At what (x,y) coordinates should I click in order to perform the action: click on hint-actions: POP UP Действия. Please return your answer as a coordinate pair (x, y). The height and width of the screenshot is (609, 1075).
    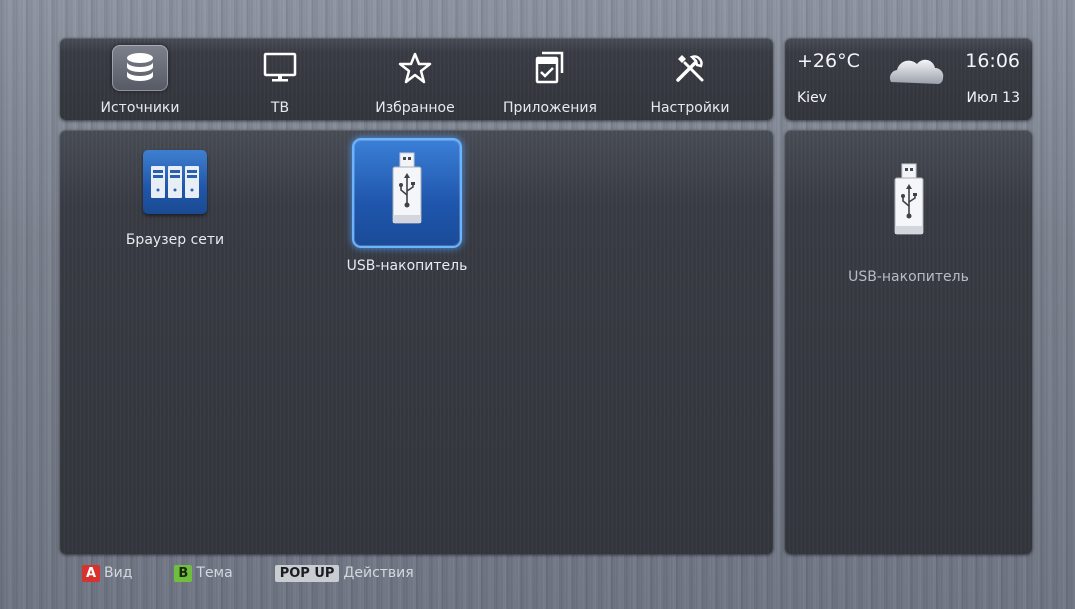
    Looking at the image, I should click on (344, 573).